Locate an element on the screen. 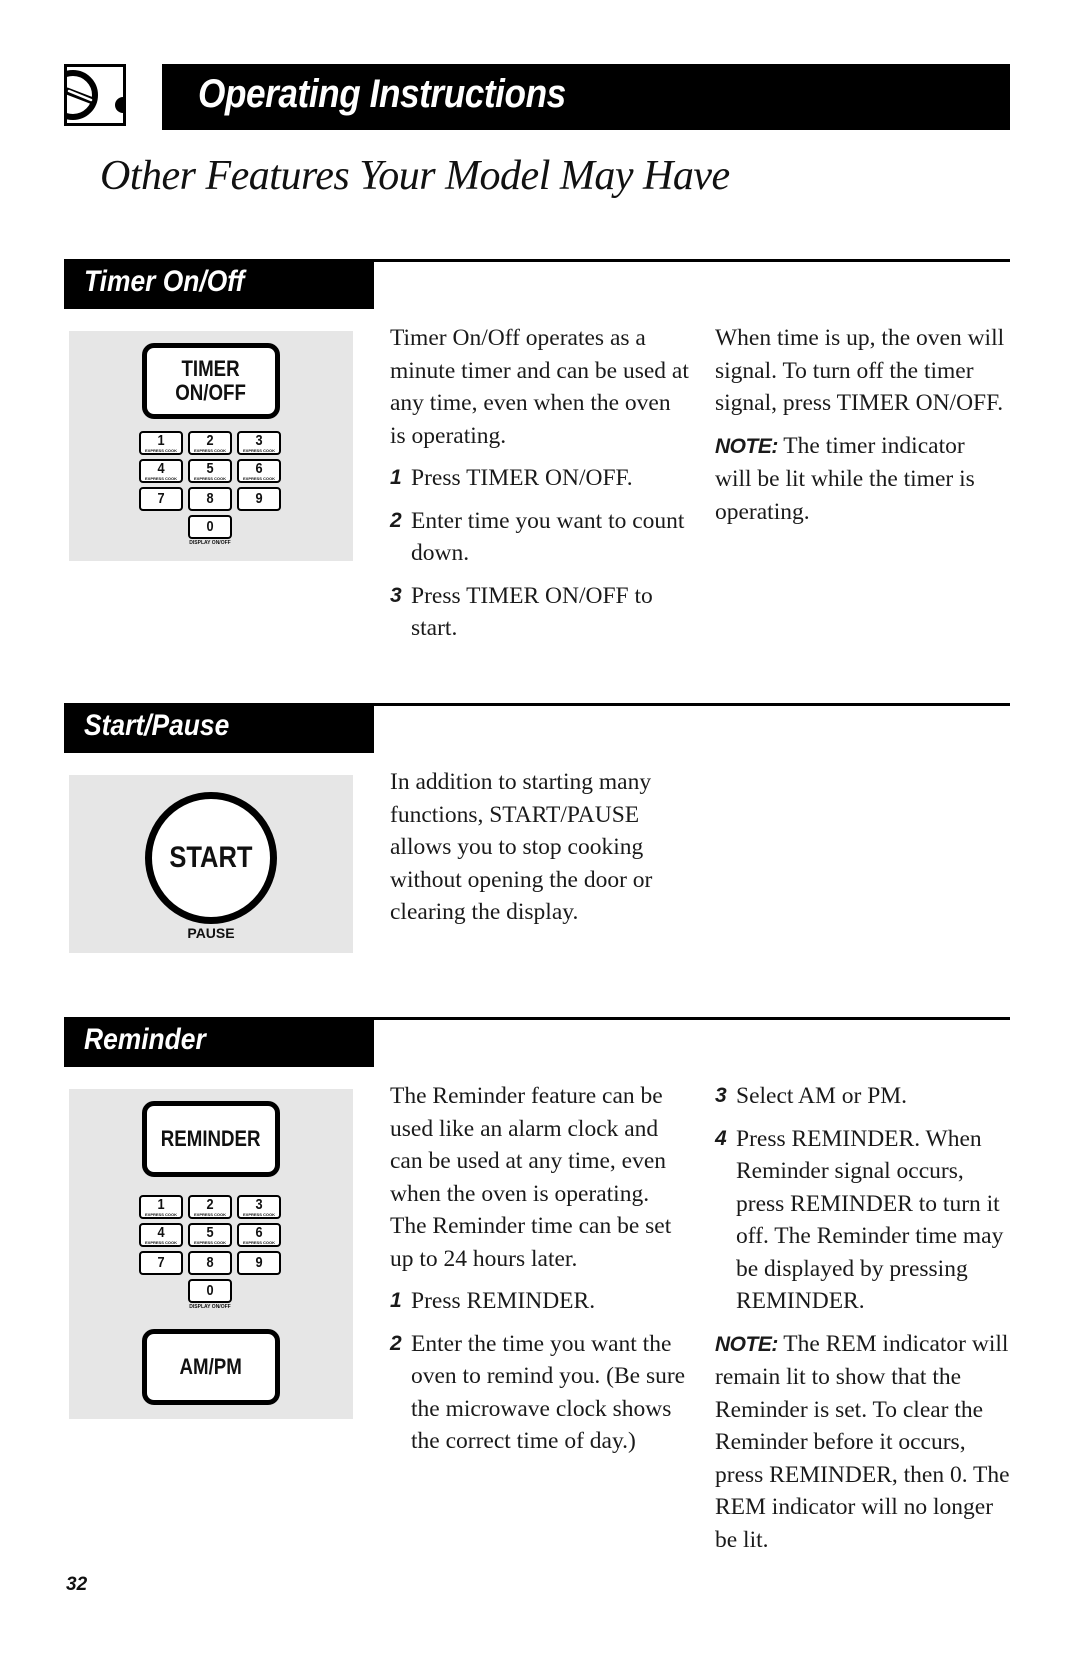  step: 3 Select AM or PM. is located at coordinates (862, 1096).